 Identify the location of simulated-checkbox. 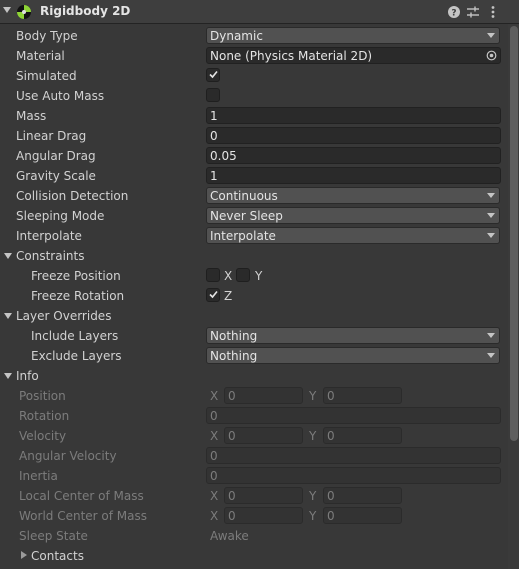
(213, 75).